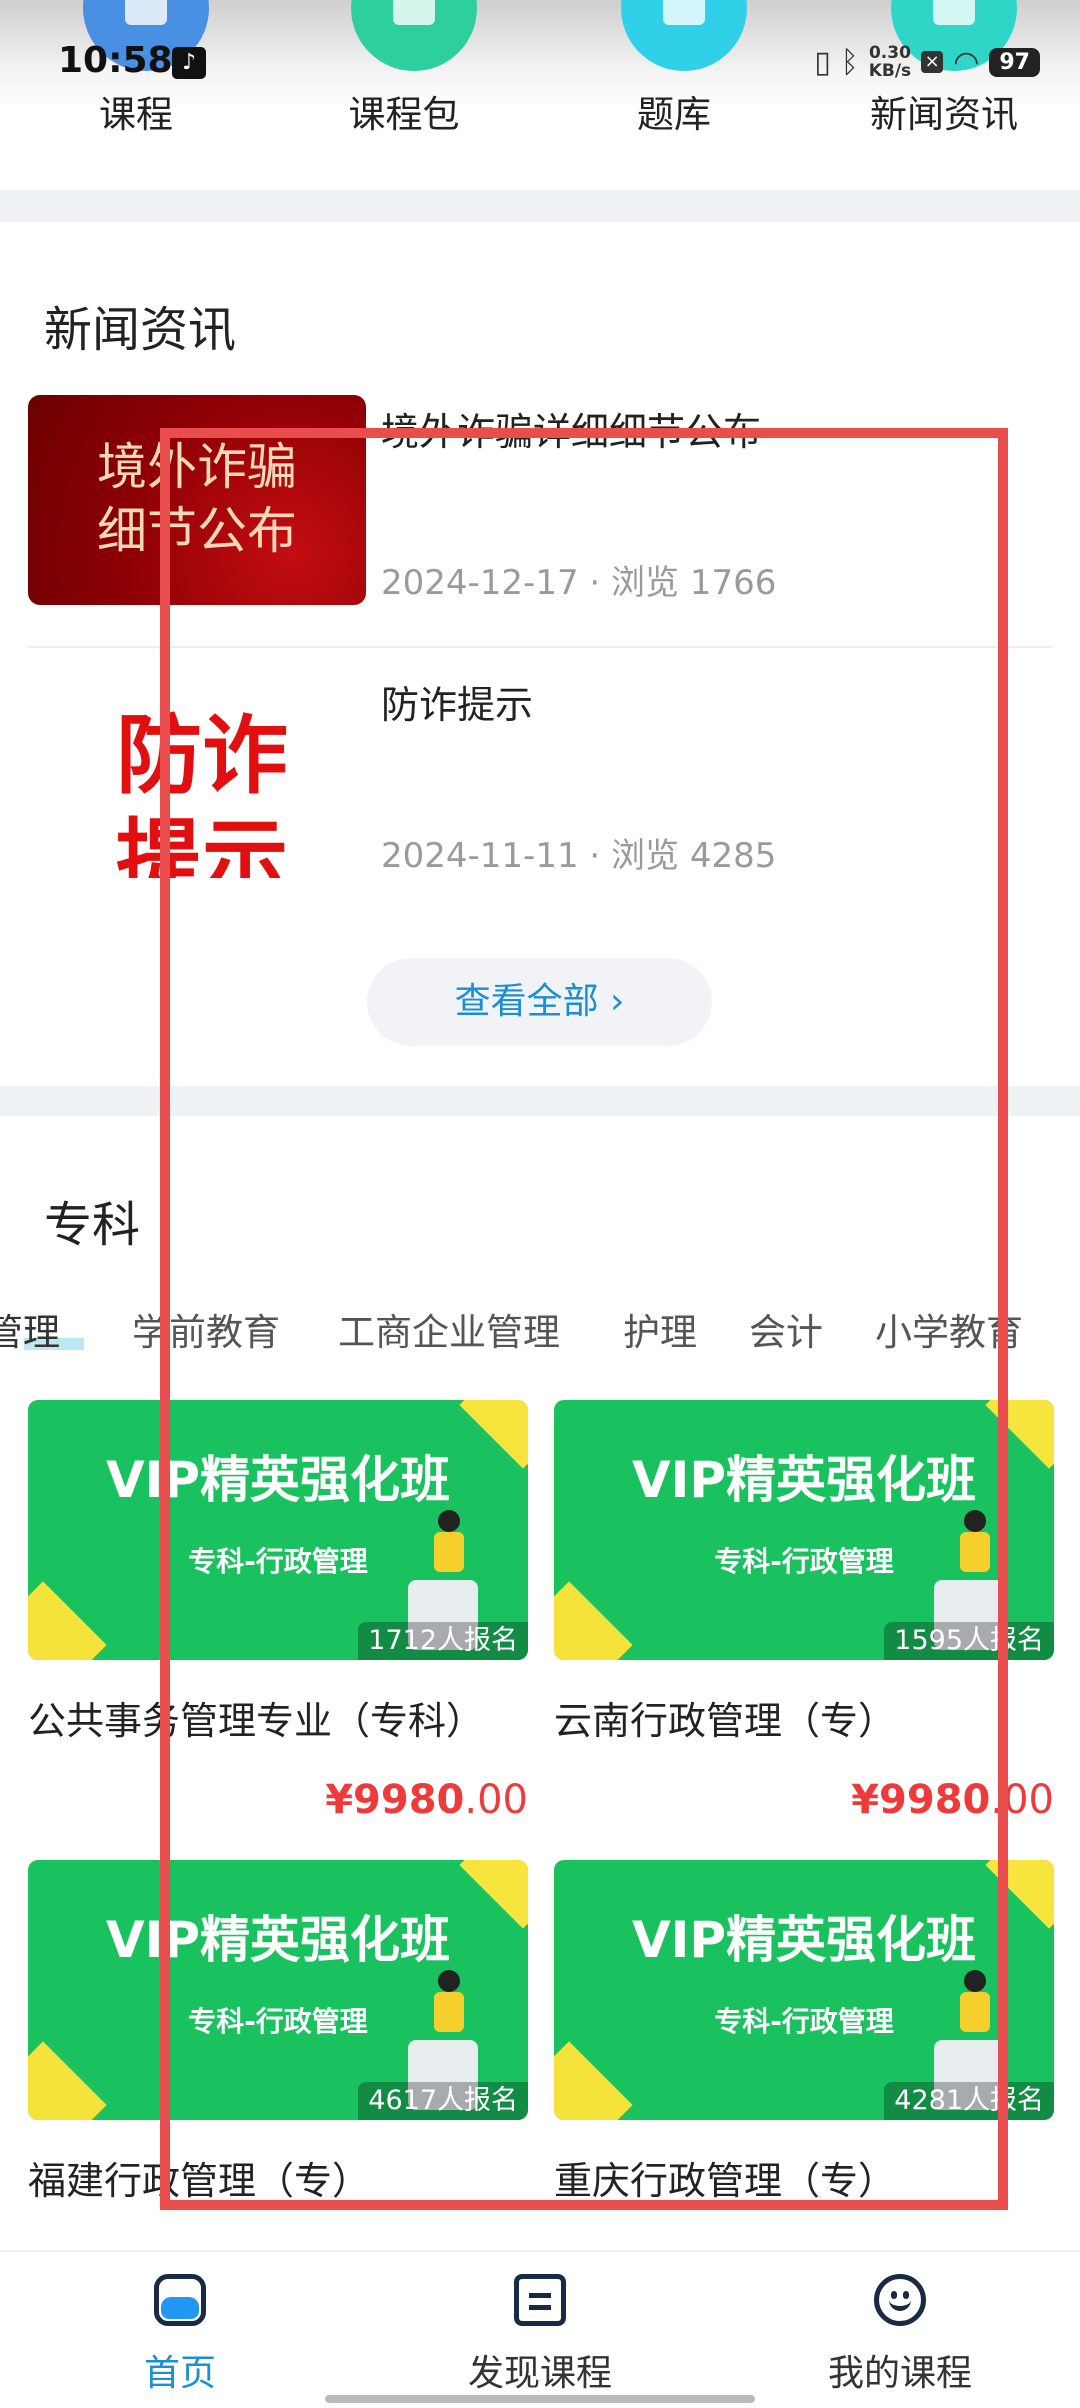  What do you see at coordinates (539, 2373) in the screenshot?
I see `nav-label: 发现课程` at bounding box center [539, 2373].